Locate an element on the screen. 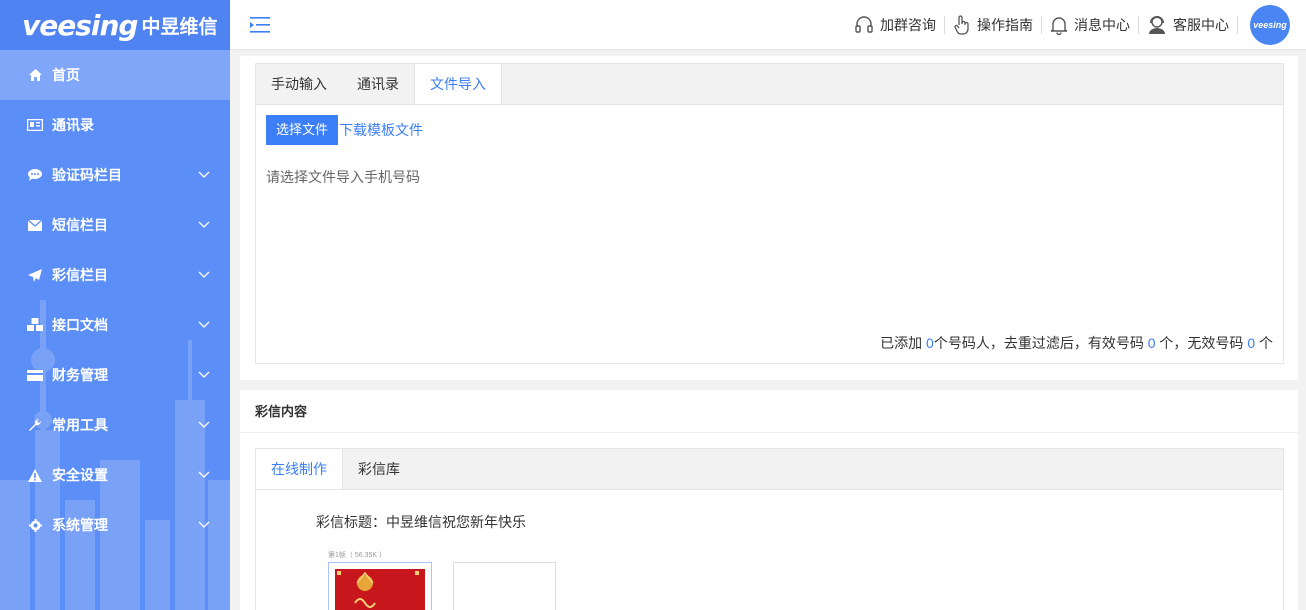 The height and width of the screenshot is (610, 1306). wrench-icon is located at coordinates (35, 425).